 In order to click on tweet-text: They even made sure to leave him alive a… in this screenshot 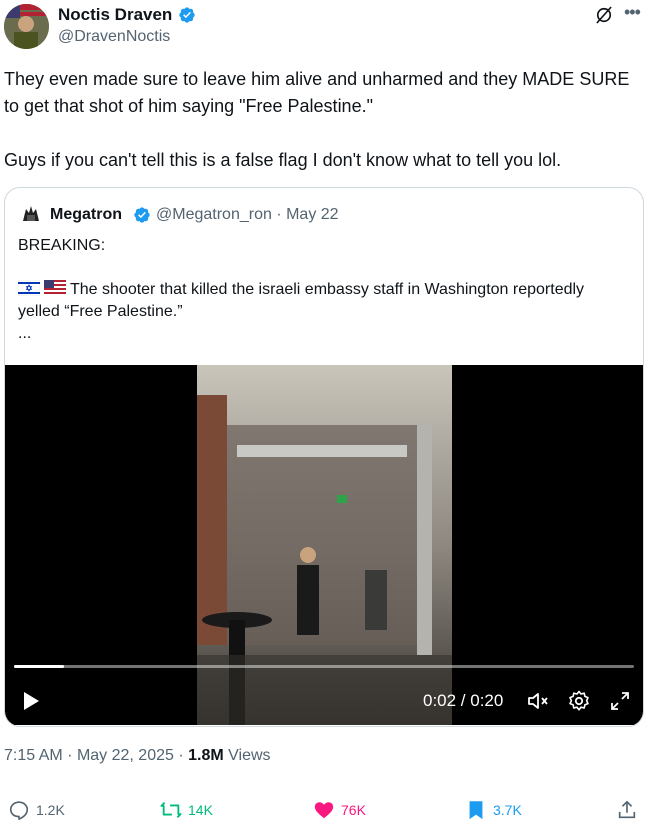, I will do `click(319, 120)`.